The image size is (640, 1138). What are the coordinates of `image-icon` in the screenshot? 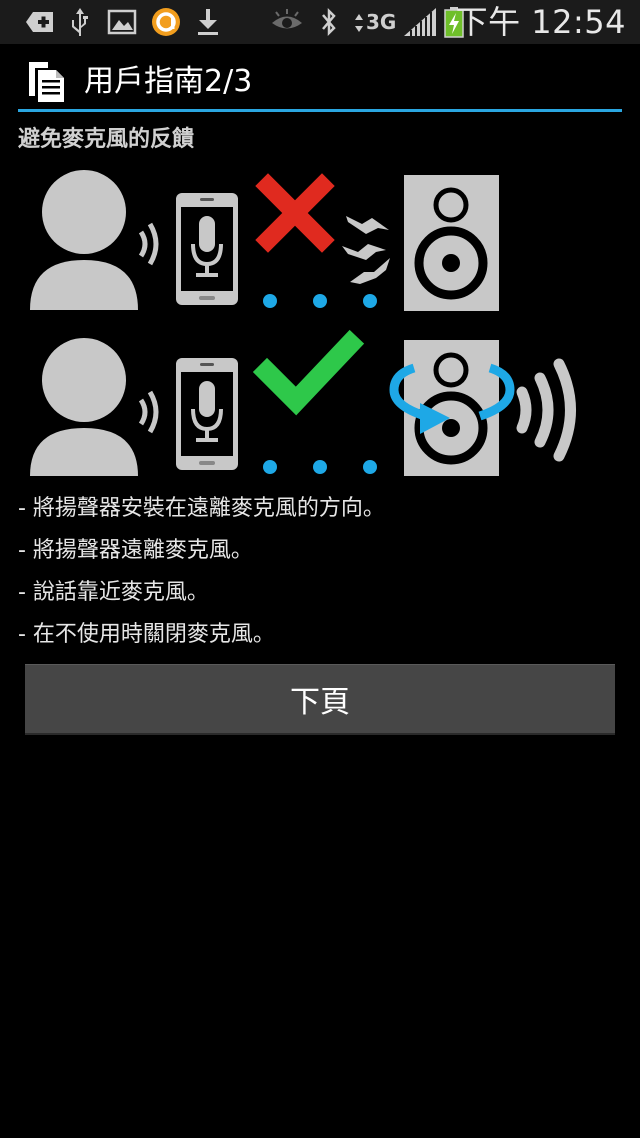 It's located at (122, 22).